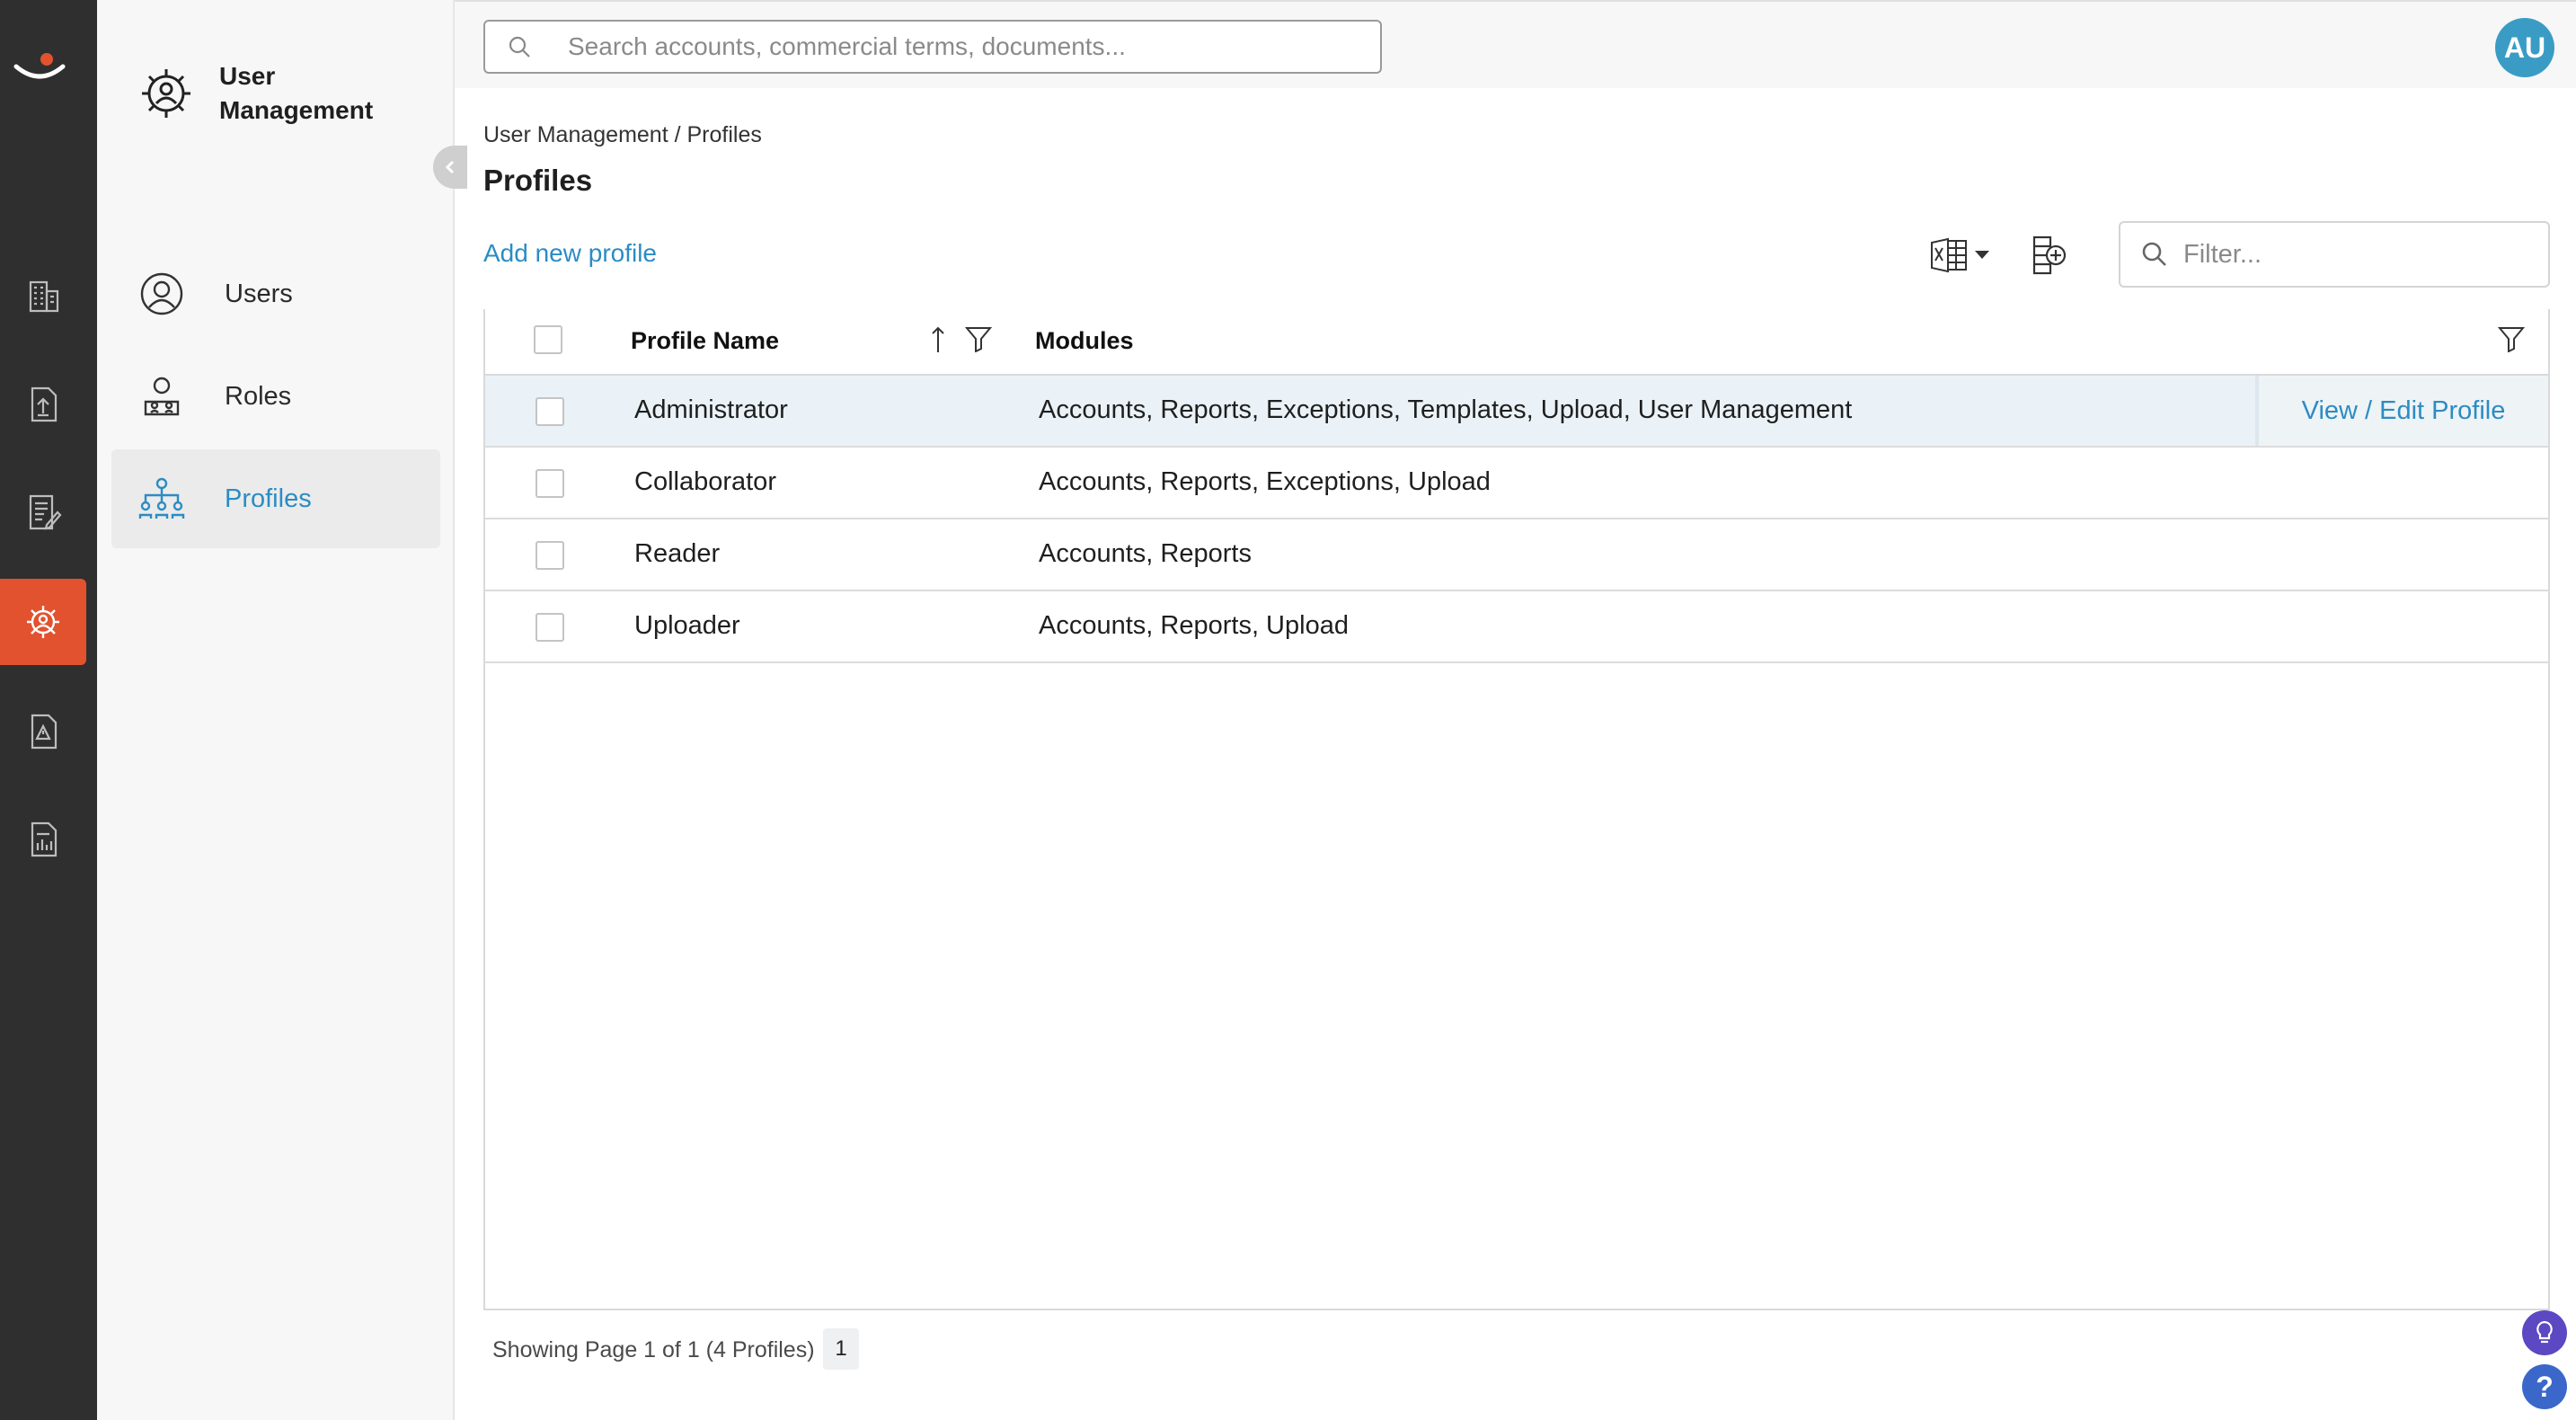  What do you see at coordinates (2401, 411) in the screenshot?
I see `view-edit-profile-button: View / Edit Profile` at bounding box center [2401, 411].